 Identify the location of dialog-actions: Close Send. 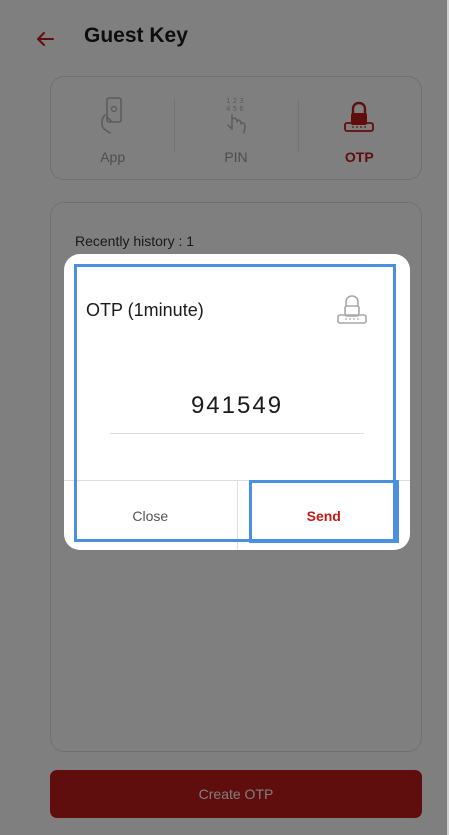
(237, 515).